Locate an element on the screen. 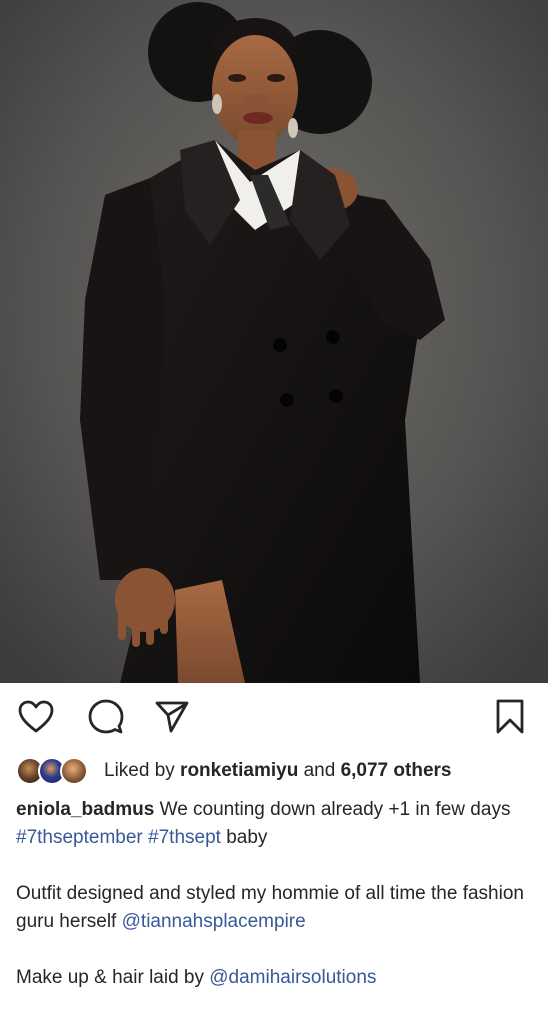 This screenshot has height=1024, width=548. caption-hashtags: #7thseptember #7thsept baby is located at coordinates (276, 838).